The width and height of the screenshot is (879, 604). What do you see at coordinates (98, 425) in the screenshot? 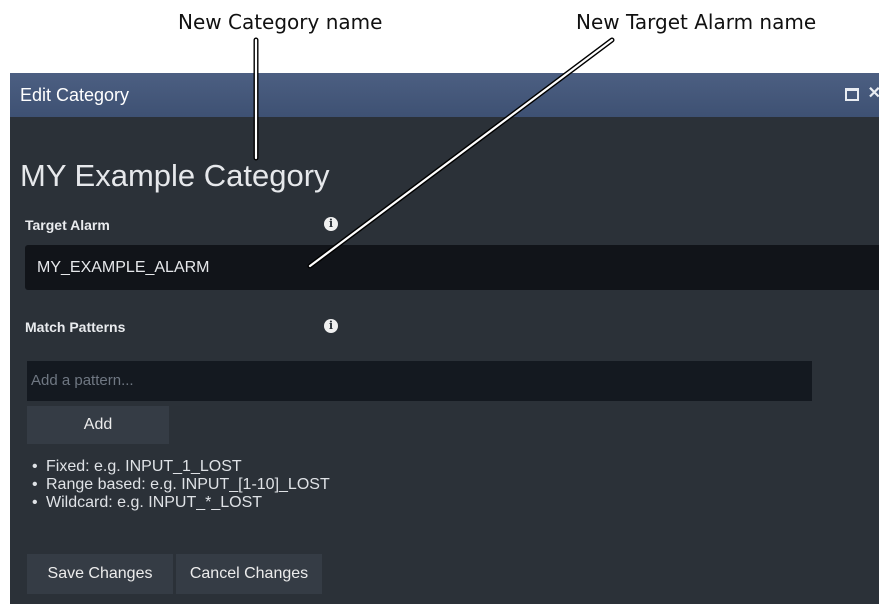
I see `add-pattern-button: Add` at bounding box center [98, 425].